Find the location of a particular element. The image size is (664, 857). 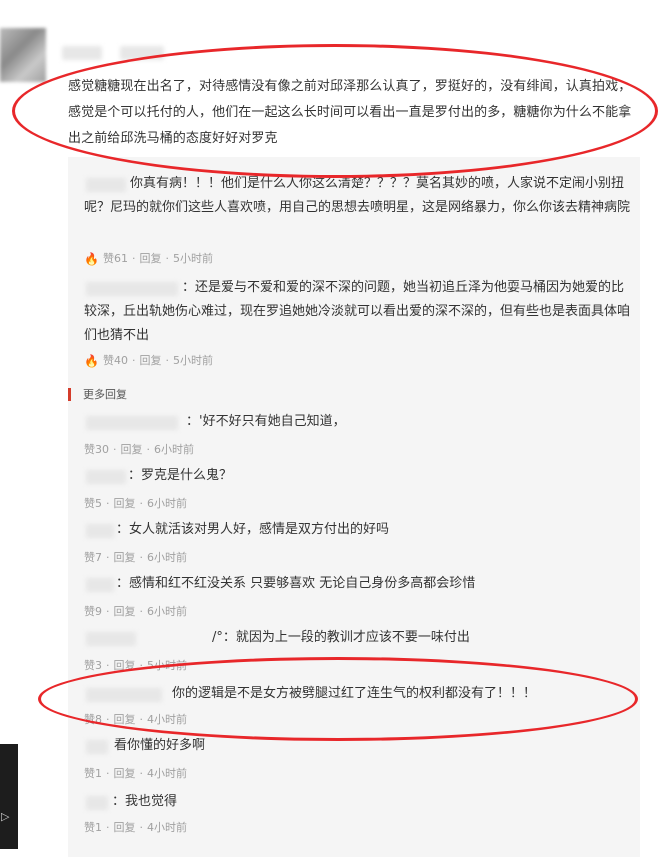

reply-text: ：罗克是什么鬼？ is located at coordinates (180, 475).